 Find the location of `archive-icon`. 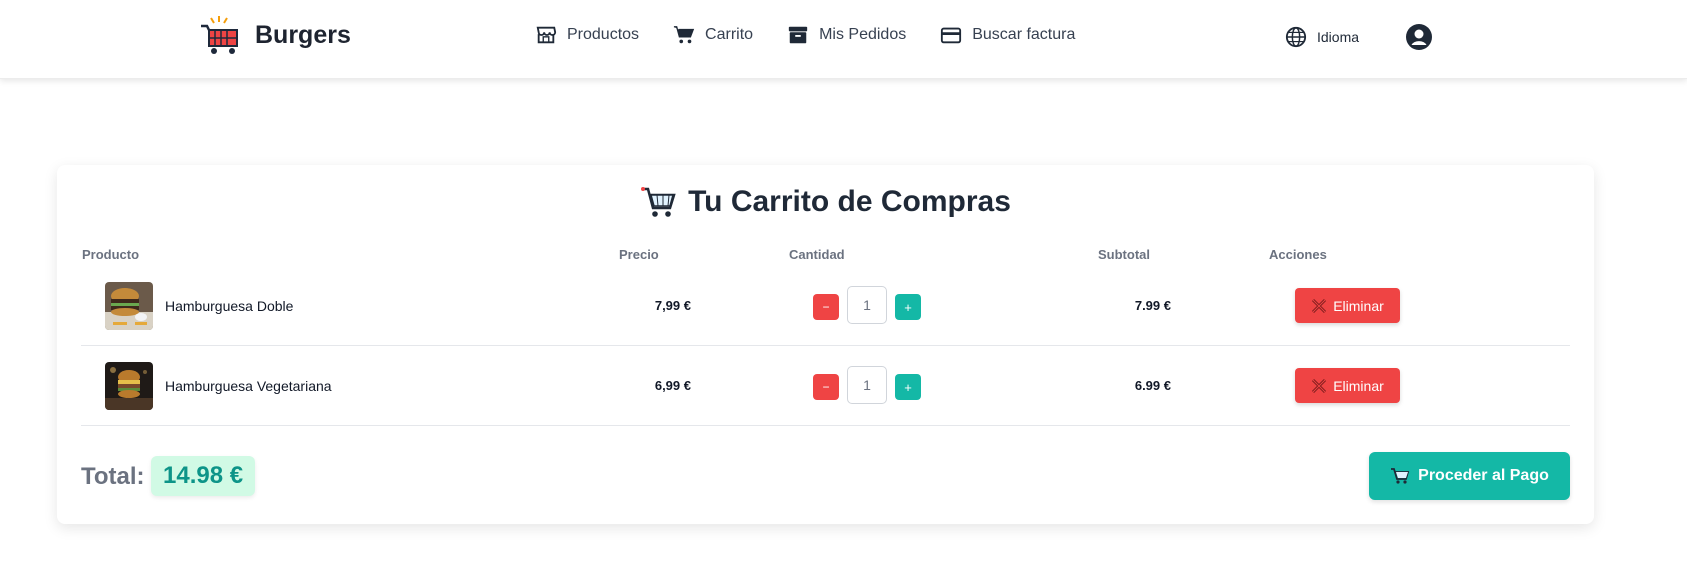

archive-icon is located at coordinates (798, 35).